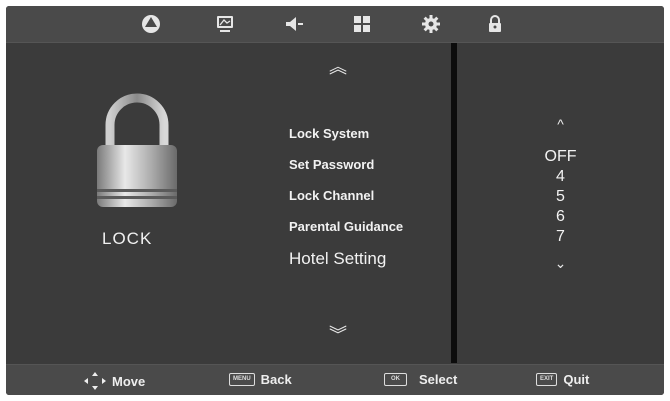 The width and height of the screenshot is (670, 401). I want to click on tab-picture, so click(151, 24).